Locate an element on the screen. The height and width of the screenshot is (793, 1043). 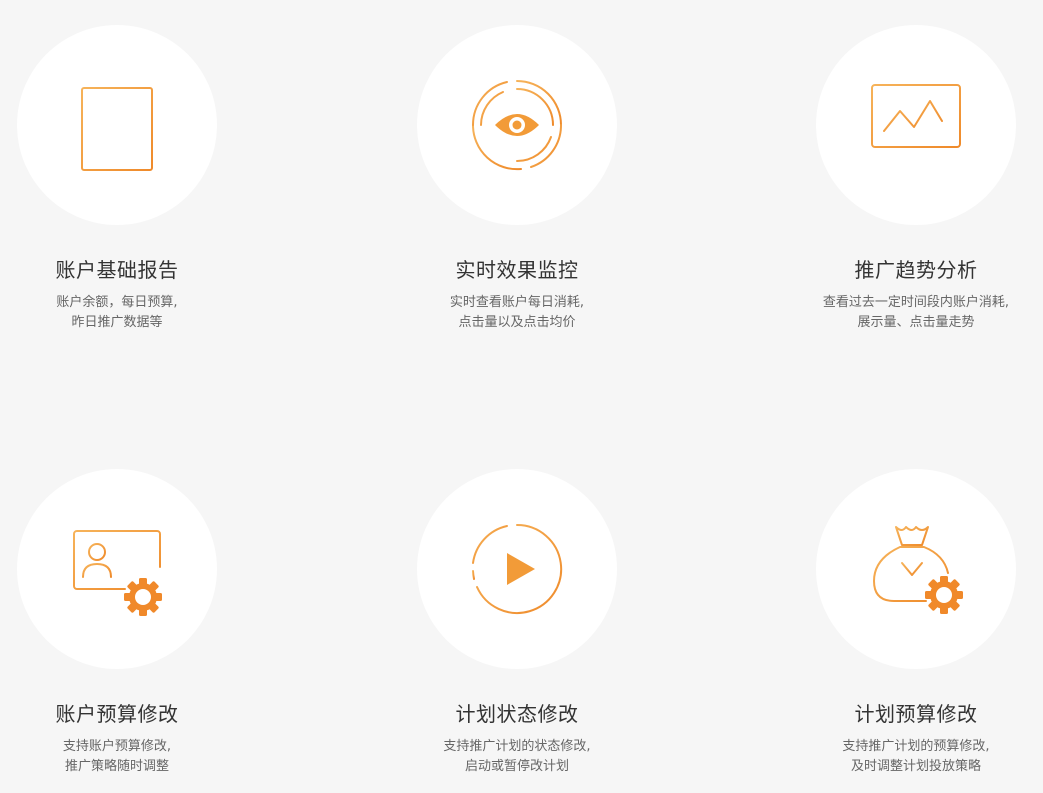
description-line: 实时查看账户每日消耗, is located at coordinates (517, 302).